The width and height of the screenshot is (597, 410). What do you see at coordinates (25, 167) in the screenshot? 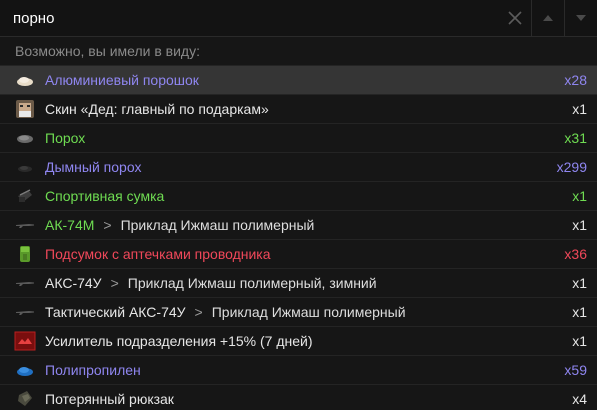
I see `black-powder-icon` at bounding box center [25, 167].